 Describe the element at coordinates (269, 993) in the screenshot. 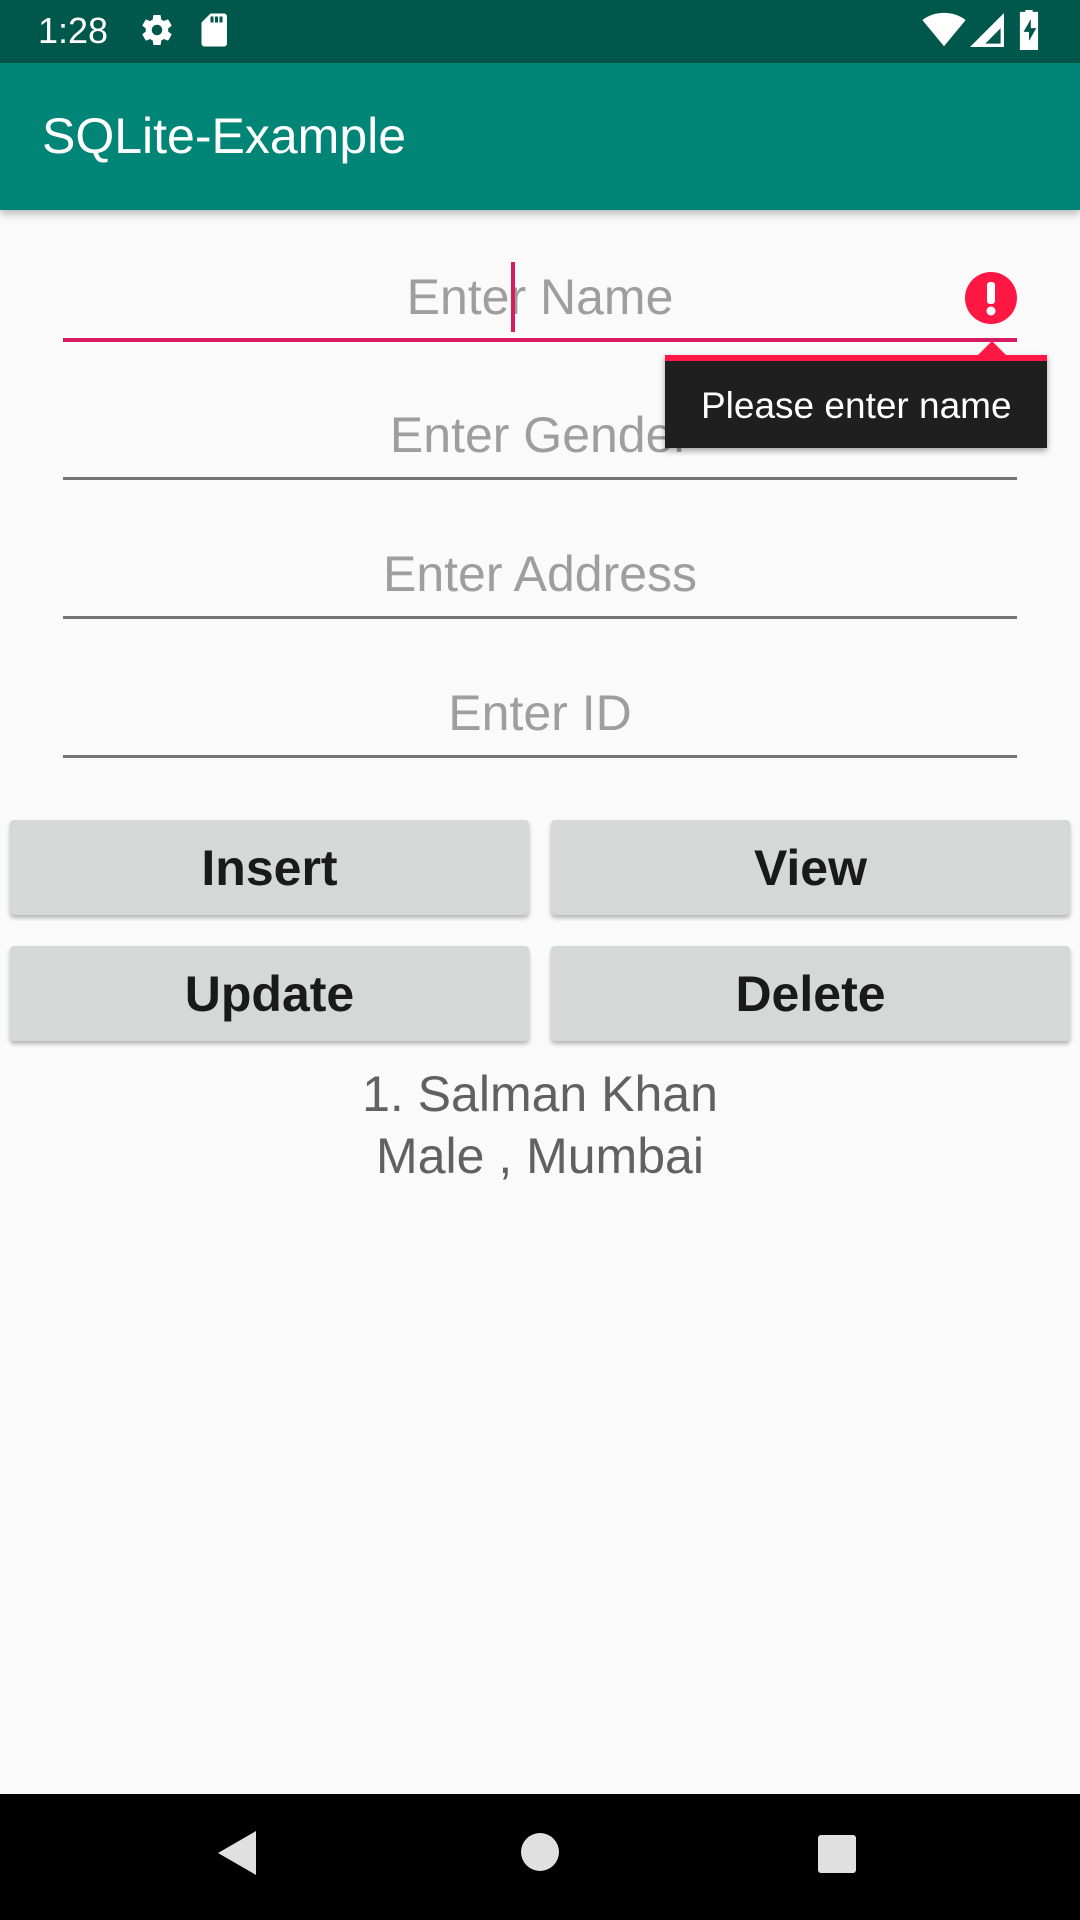

I see `update-button: Update` at that location.